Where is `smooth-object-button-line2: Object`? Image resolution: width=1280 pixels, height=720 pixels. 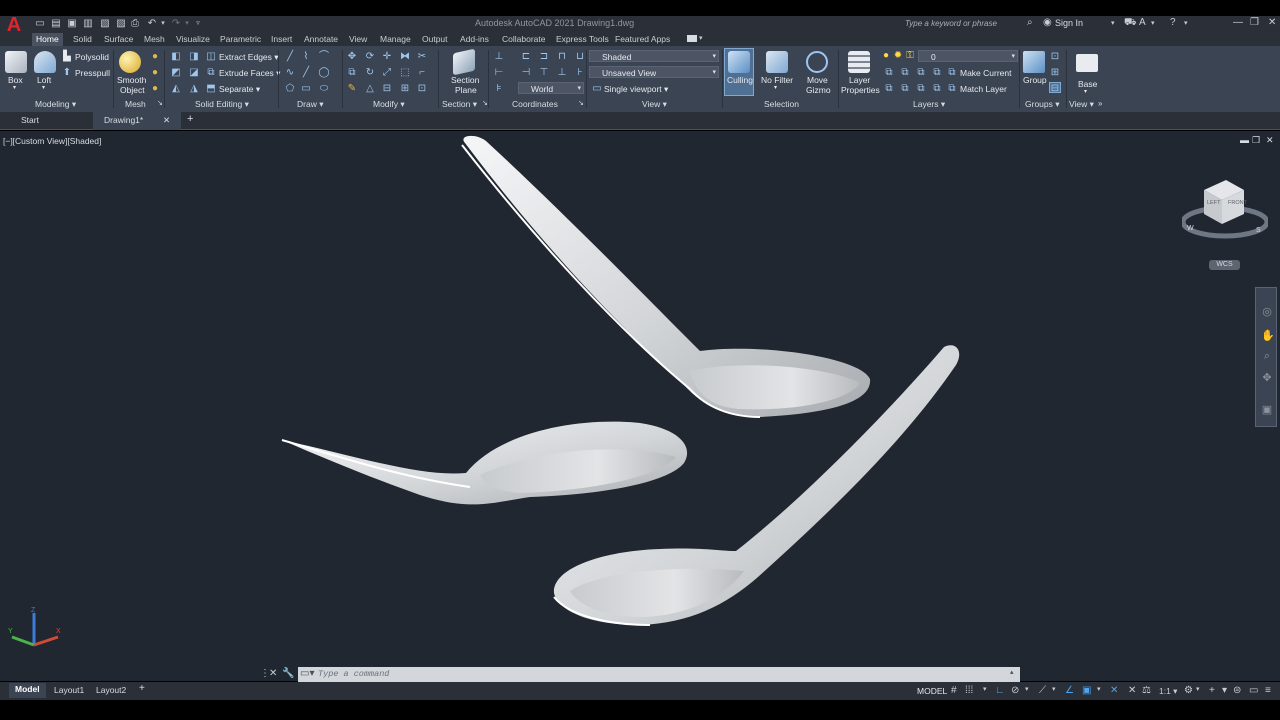 smooth-object-button-line2: Object is located at coordinates (132, 90).